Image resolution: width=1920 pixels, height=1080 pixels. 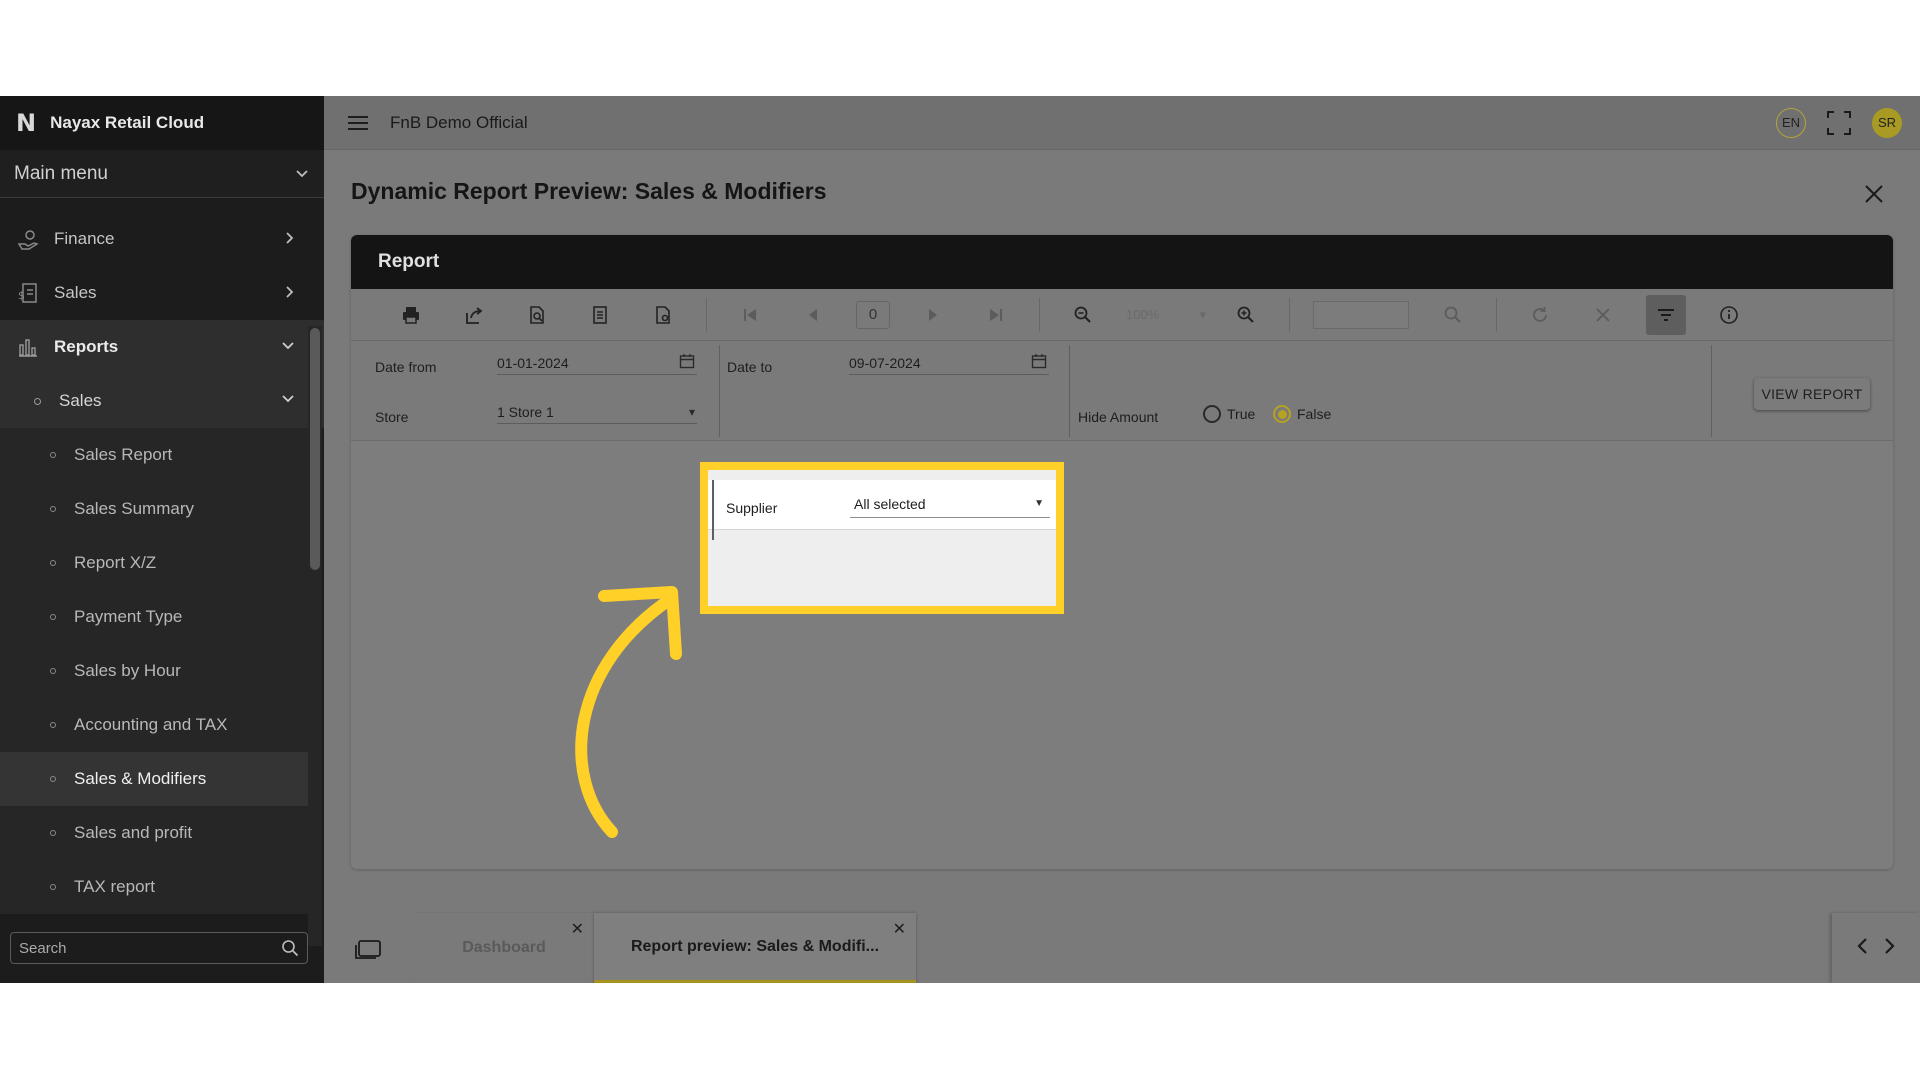 What do you see at coordinates (392, 417) in the screenshot?
I see `store-label: Store` at bounding box center [392, 417].